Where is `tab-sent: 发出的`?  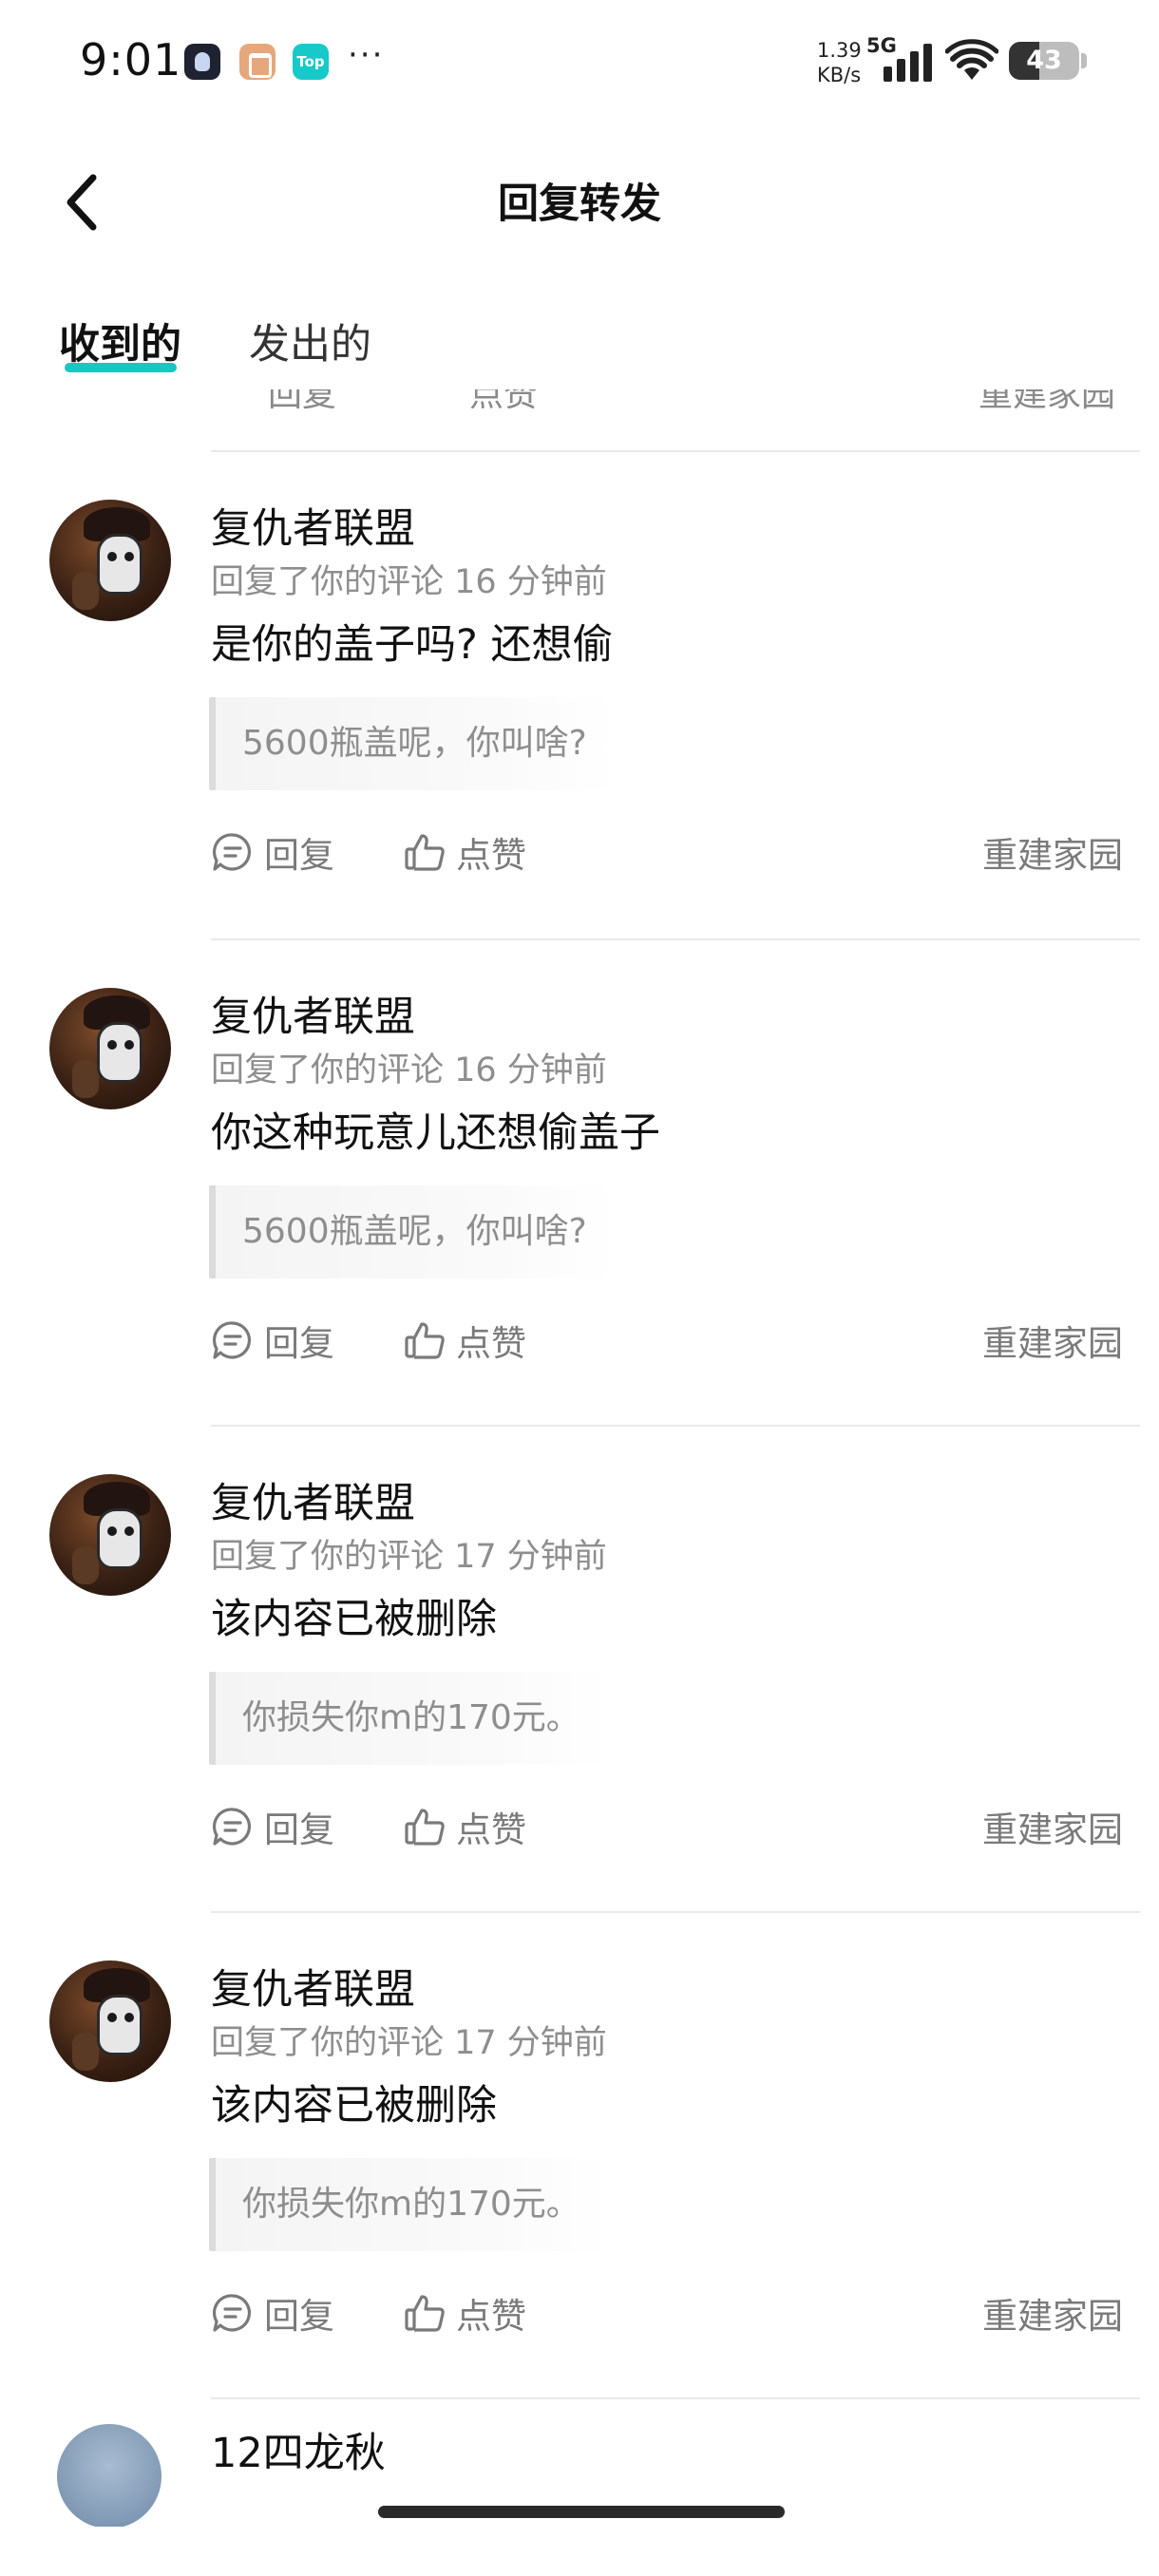 tab-sent: 发出的 is located at coordinates (310, 341).